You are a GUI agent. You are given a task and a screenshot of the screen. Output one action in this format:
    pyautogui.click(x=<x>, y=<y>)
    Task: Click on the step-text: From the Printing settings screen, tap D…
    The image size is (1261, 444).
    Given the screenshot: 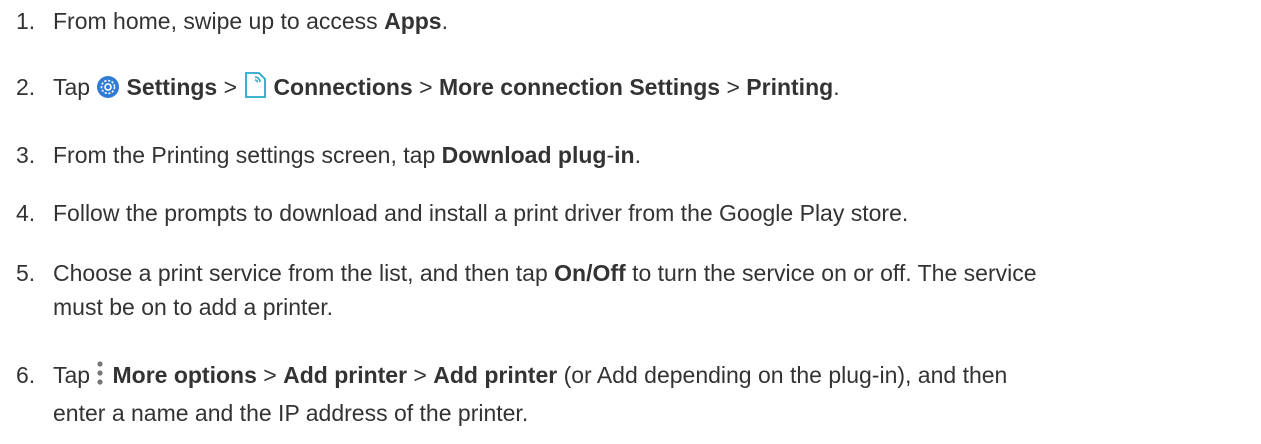 What is the action you would take?
    pyautogui.click(x=347, y=155)
    